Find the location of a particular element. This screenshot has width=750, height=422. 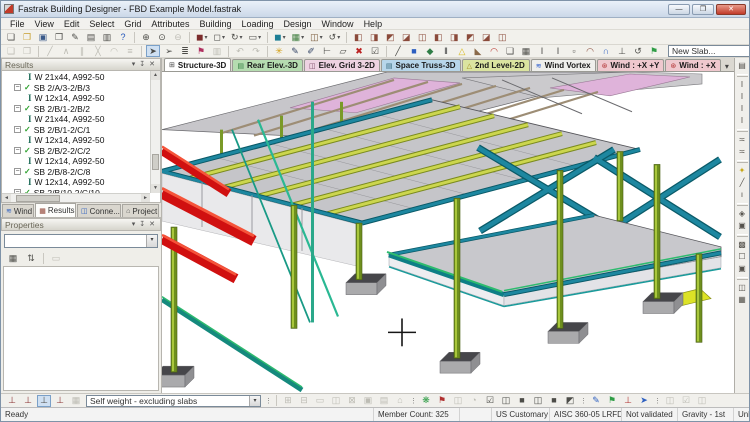

mesh-toggle-icon: ▦ is located at coordinates (742, 300).